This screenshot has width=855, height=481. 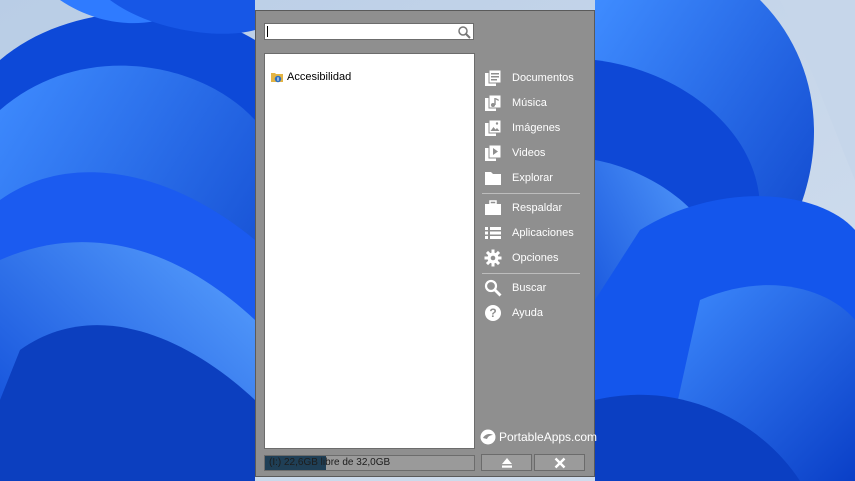 I want to click on side-item-explorar: Explorar, so click(x=534, y=178).